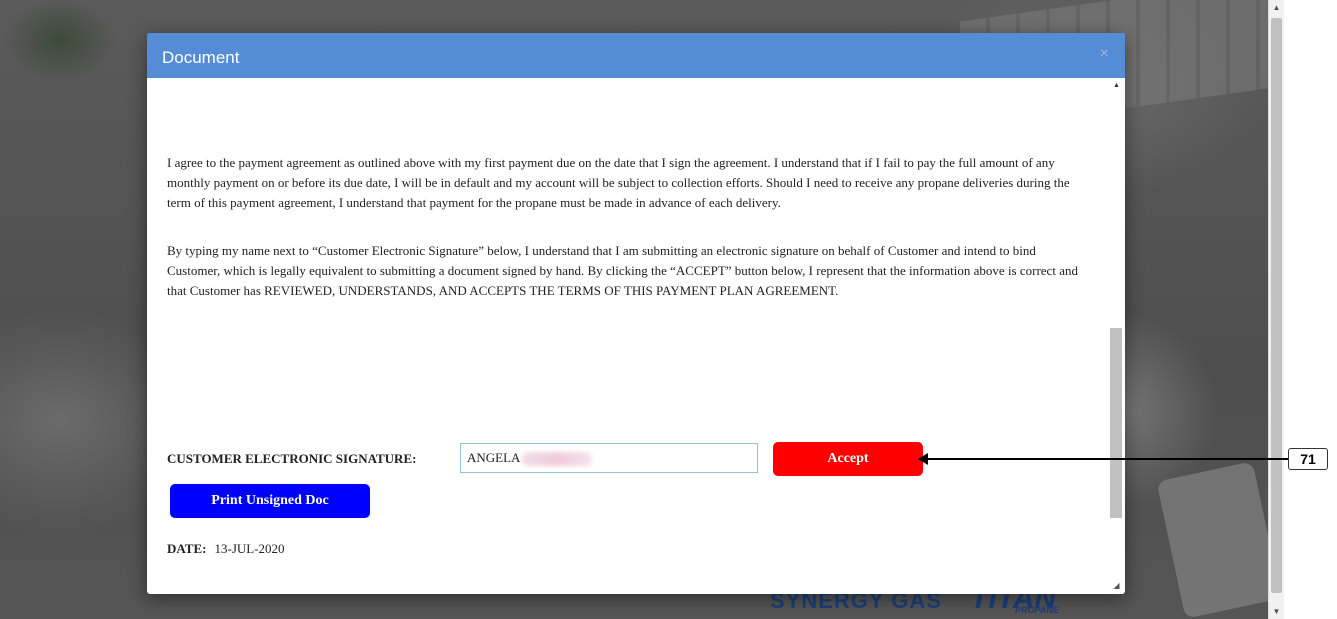 This screenshot has height=619, width=1337. What do you see at coordinates (494, 457) in the screenshot?
I see `signature-input-value: ANGELA` at bounding box center [494, 457].